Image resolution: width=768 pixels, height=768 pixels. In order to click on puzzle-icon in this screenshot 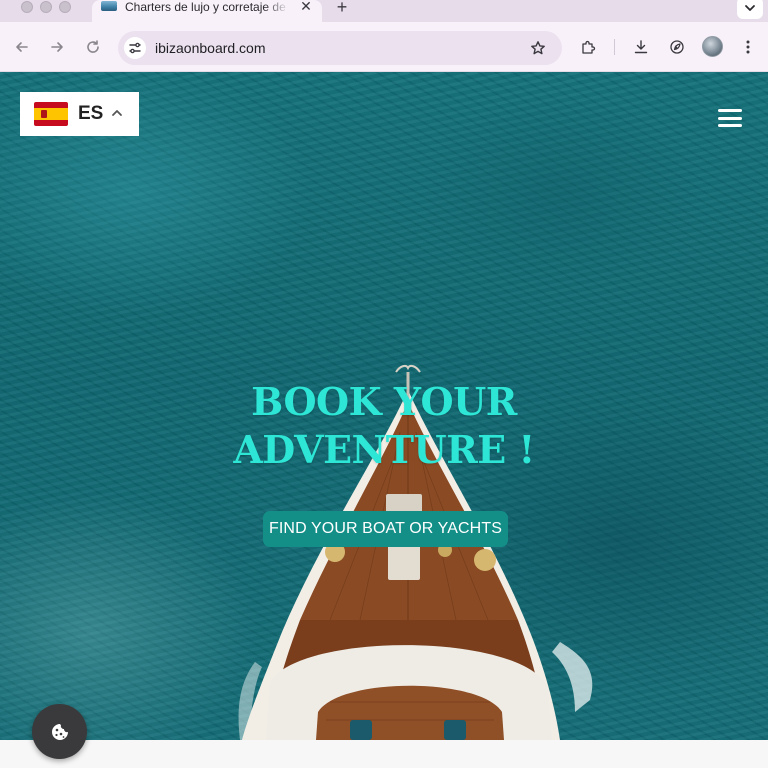, I will do `click(589, 47)`.